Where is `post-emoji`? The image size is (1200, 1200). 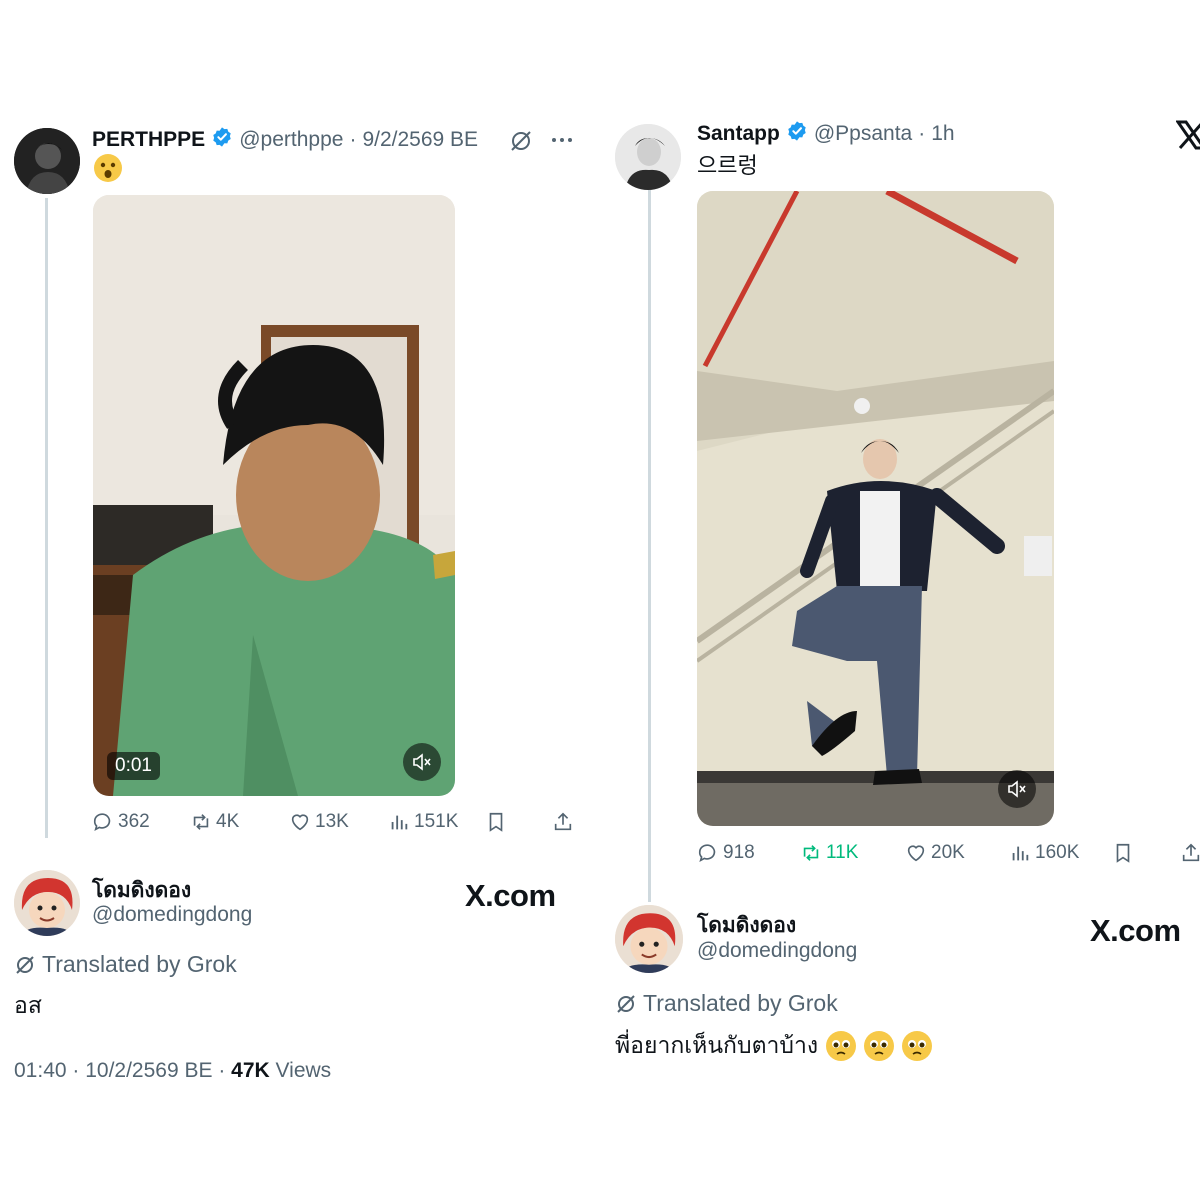
post-emoji is located at coordinates (108, 168).